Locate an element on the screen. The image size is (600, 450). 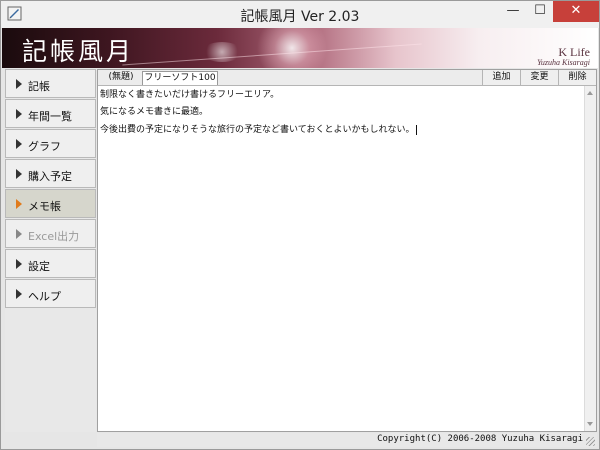
memo-line: 今後出費の予定になりそうな旅行の予定など書いておくとよいかもしれない。 is located at coordinates (259, 128).